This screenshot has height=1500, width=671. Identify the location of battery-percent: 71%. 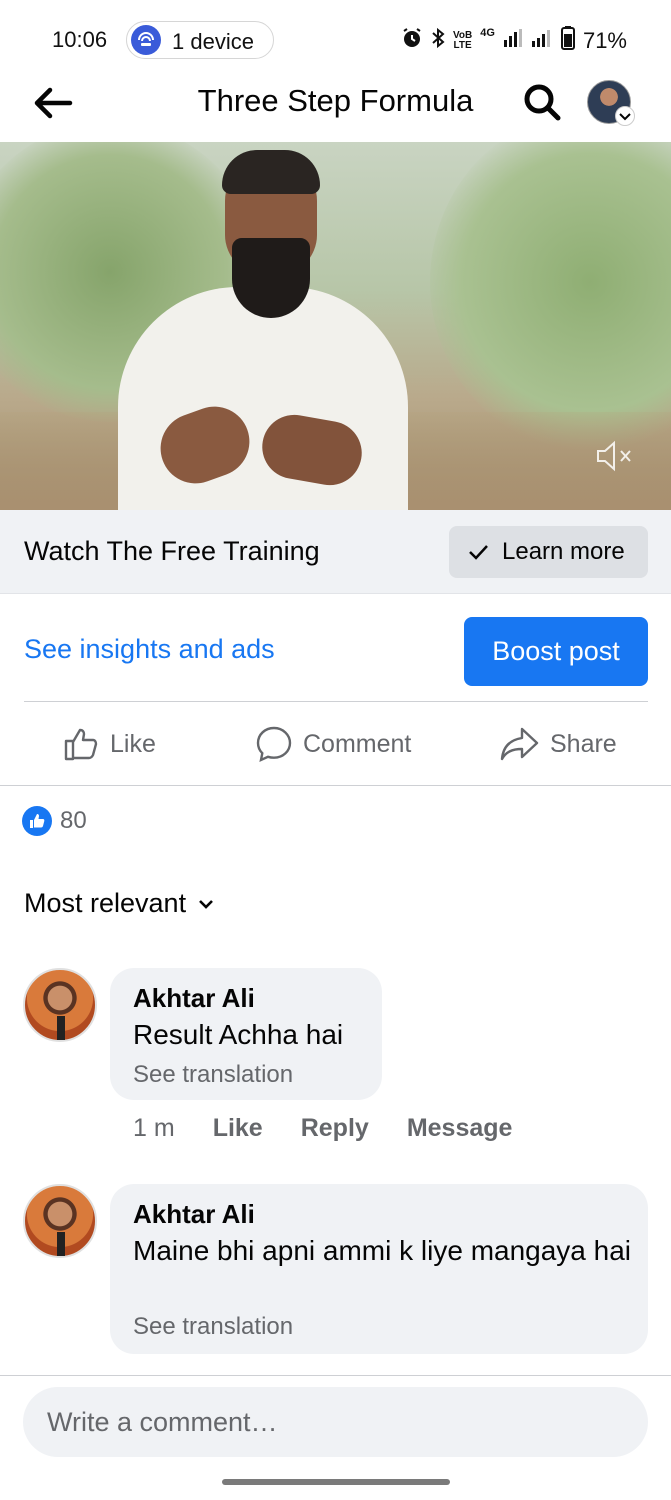
(604, 40).